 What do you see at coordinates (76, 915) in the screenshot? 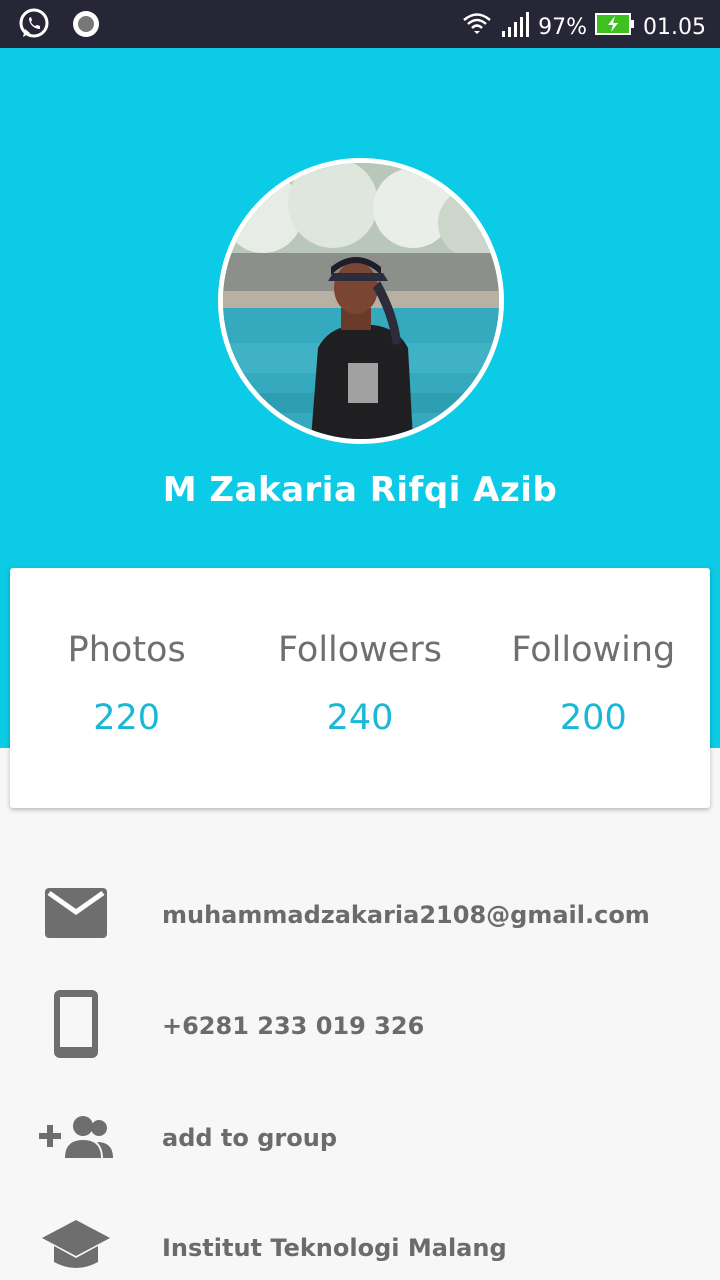
I see `email-icon` at bounding box center [76, 915].